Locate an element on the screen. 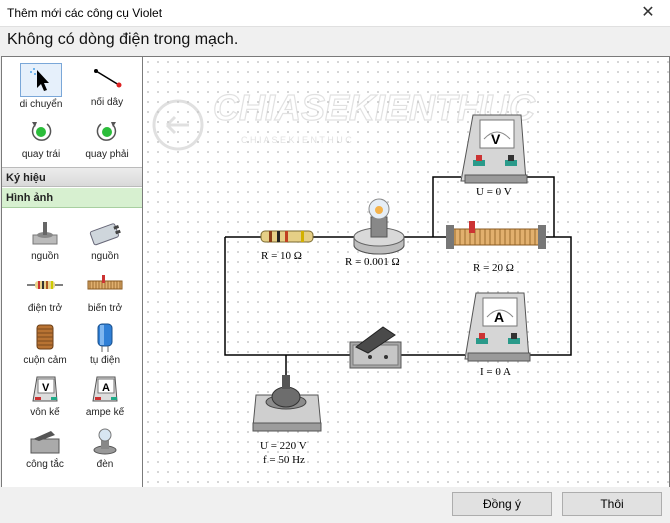 The image size is (670, 523). tool-rotate-right: quay phải is located at coordinates (107, 139).